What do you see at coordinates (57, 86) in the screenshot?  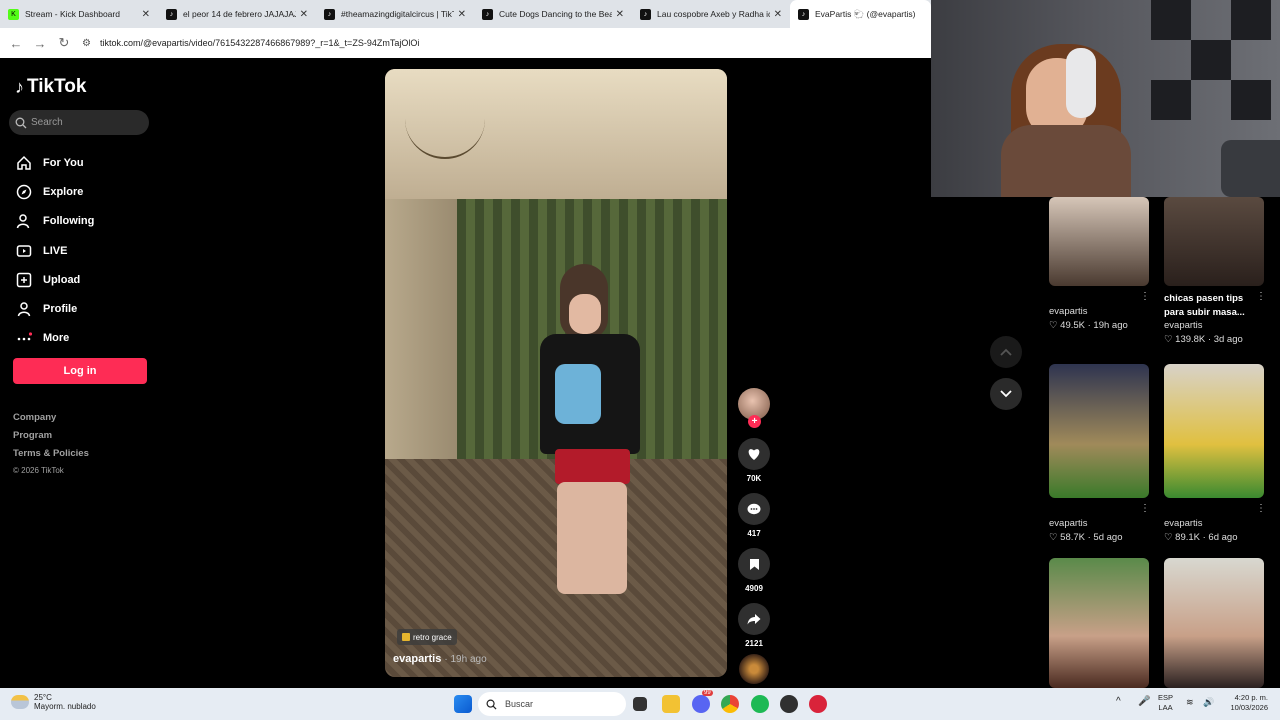 I see `logo-text: TikTok` at bounding box center [57, 86].